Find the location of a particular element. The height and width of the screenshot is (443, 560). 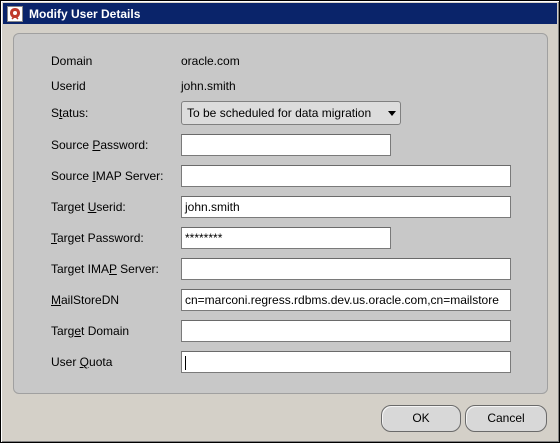

userid-label: Userid is located at coordinates (68, 86).